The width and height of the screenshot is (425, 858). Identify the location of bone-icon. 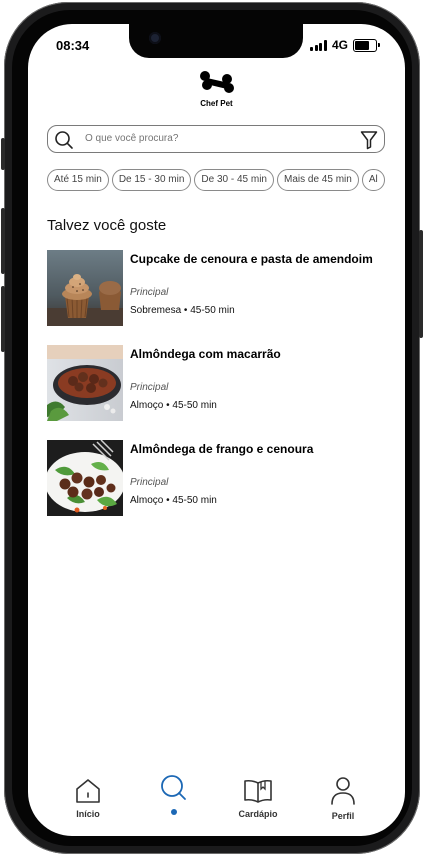
(216, 82).